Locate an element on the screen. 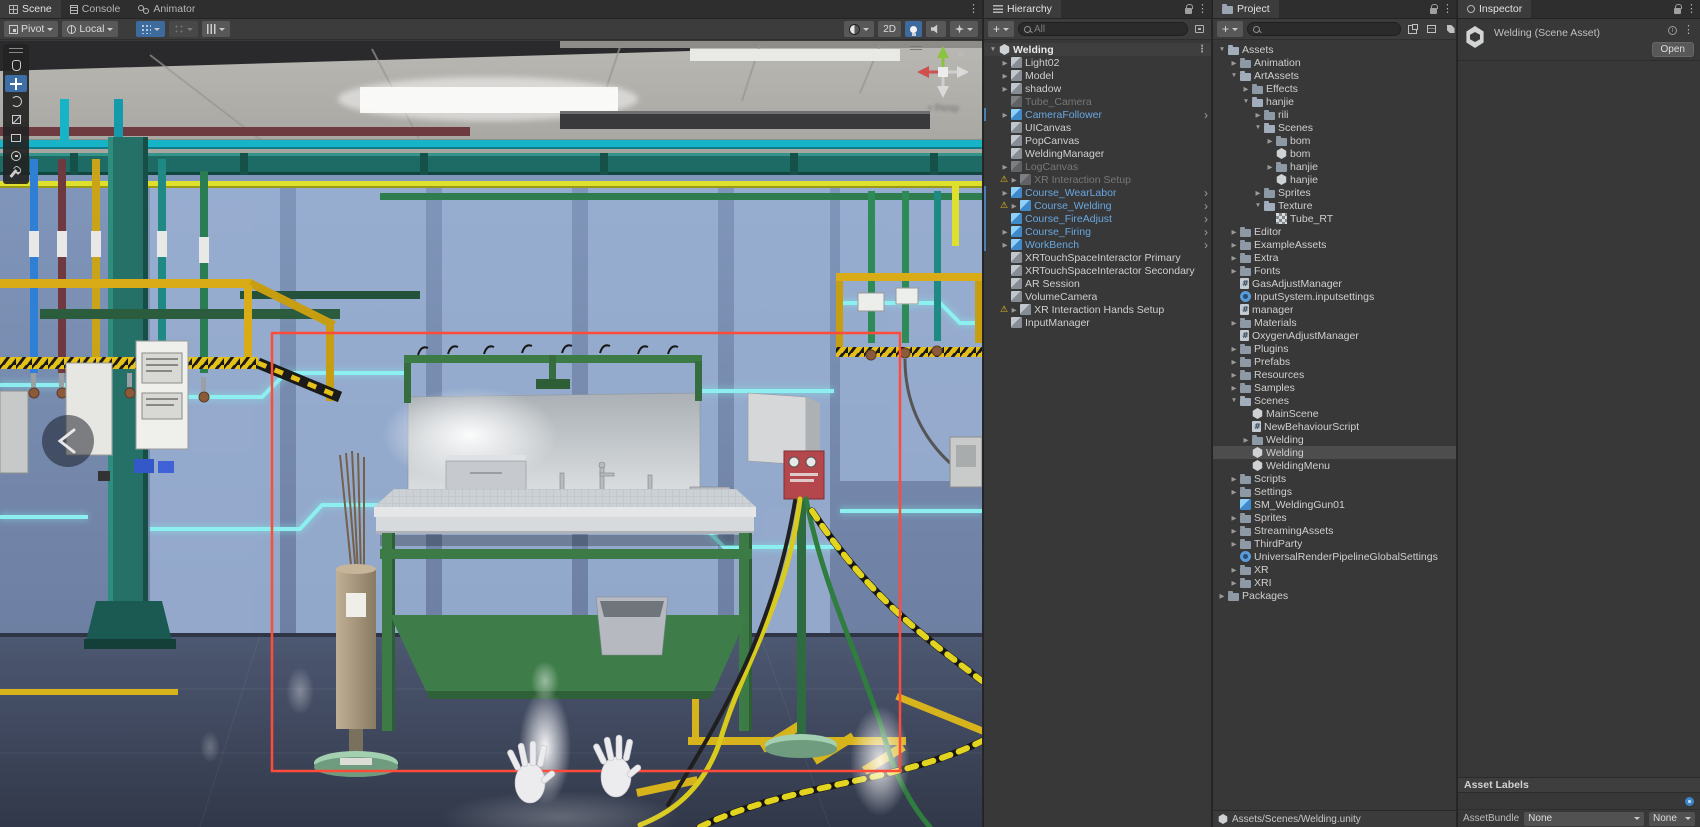 This screenshot has height=827, width=1700. hierarchy-item: ▶ CameraFollower › is located at coordinates (1097, 114).